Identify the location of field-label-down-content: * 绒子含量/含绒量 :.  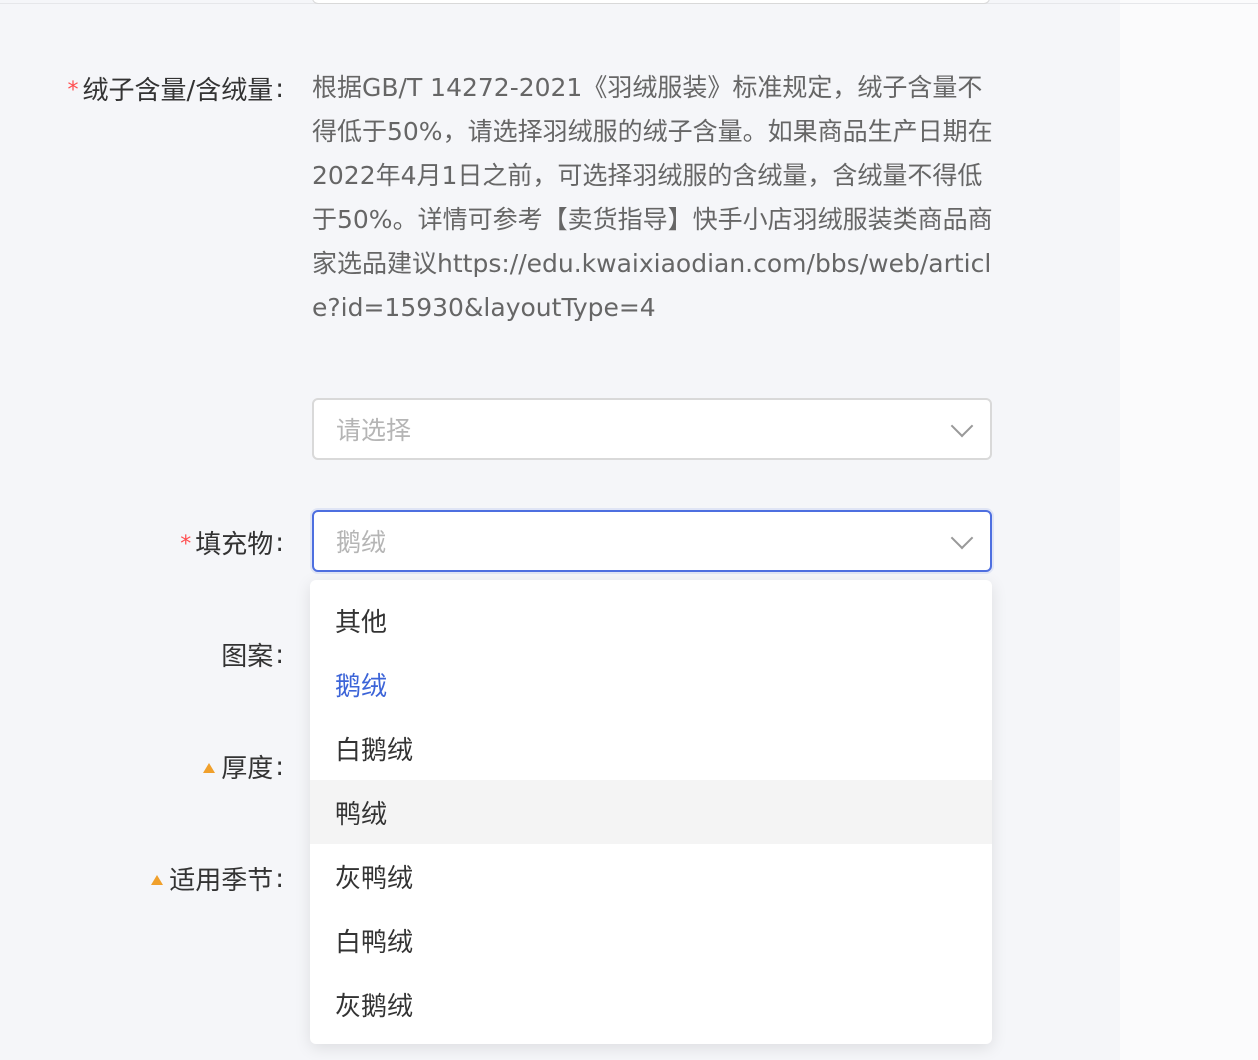
(175, 88).